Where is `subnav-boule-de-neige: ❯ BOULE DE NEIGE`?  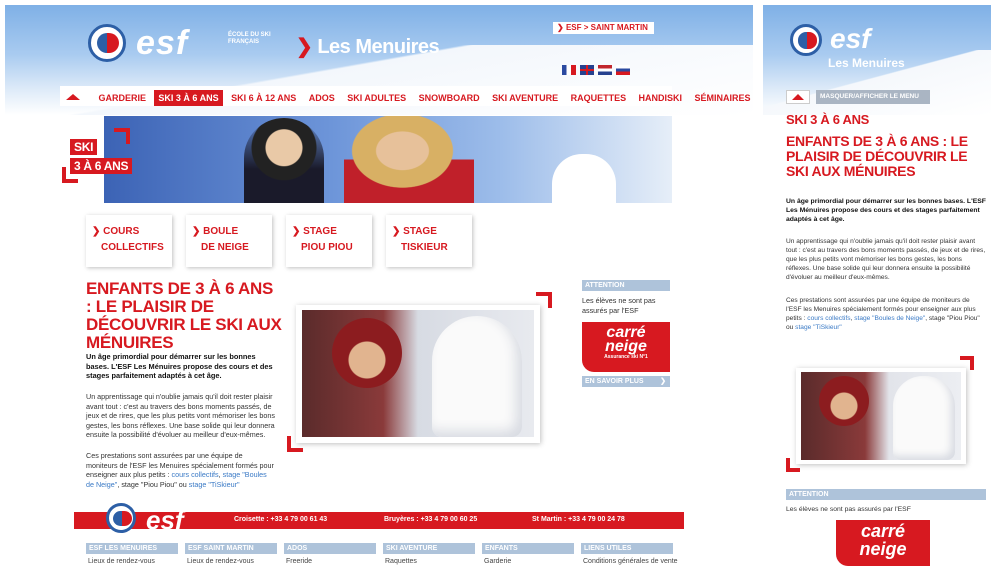
subnav-boule-de-neige: ❯ BOULE DE NEIGE is located at coordinates (229, 241).